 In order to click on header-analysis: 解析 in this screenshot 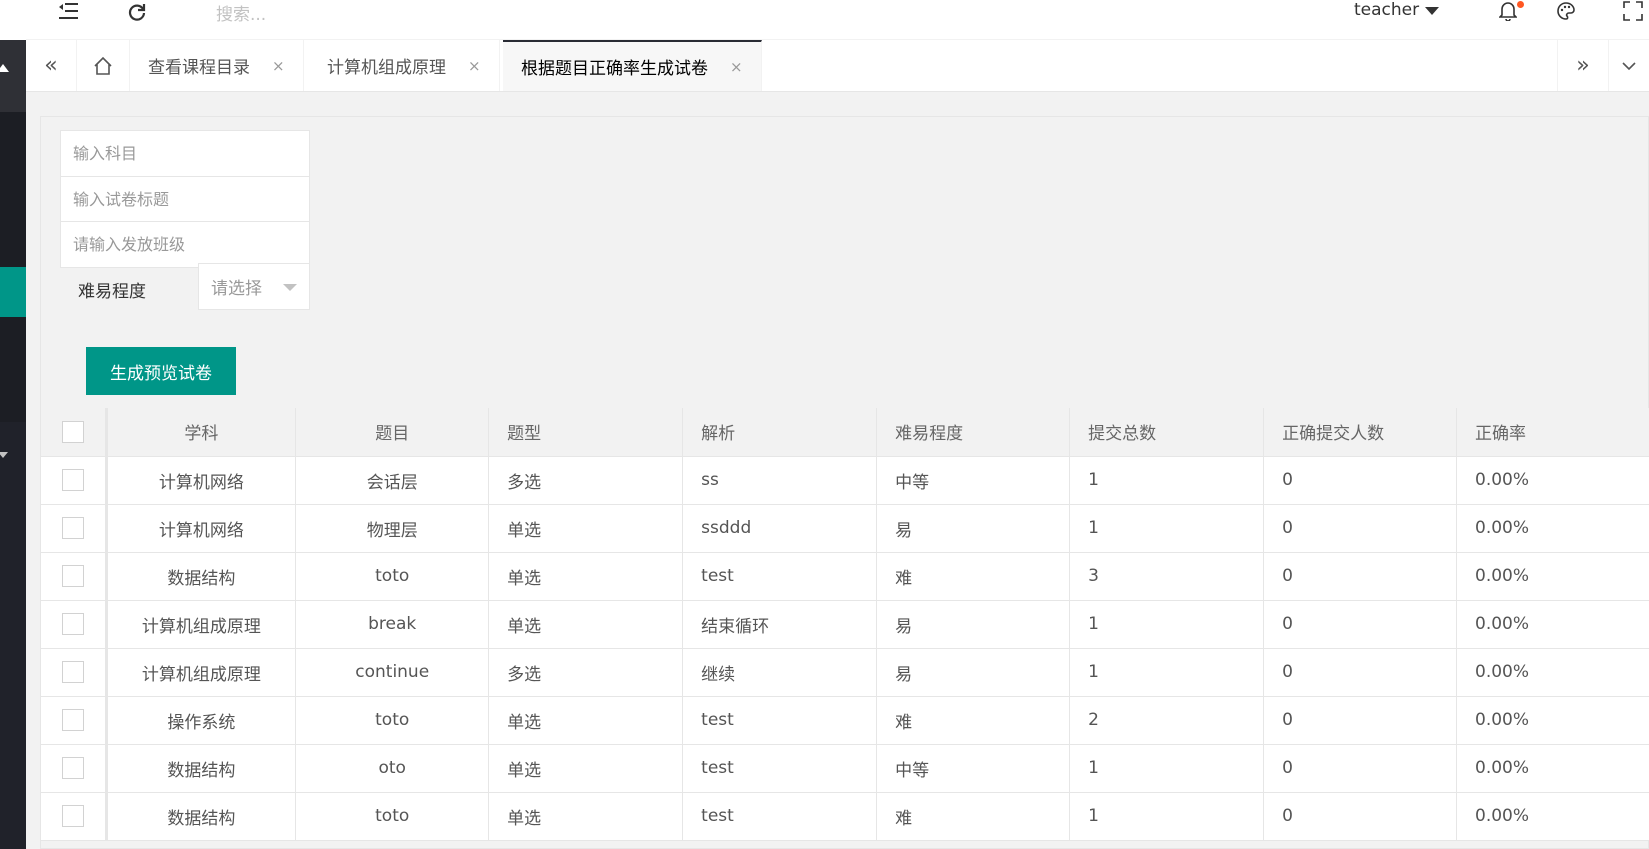, I will do `click(780, 432)`.